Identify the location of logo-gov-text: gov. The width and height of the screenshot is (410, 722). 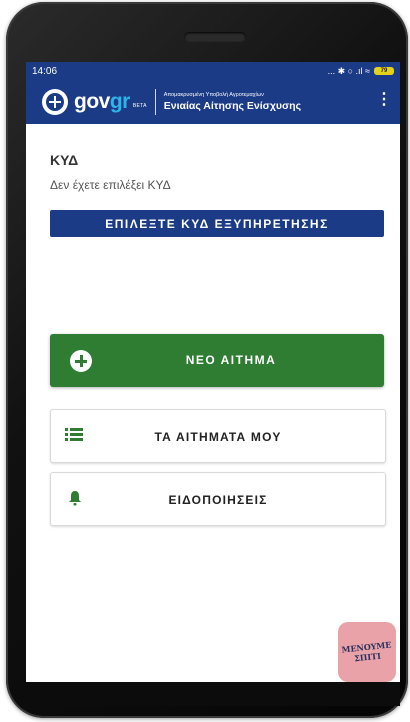
(92, 101).